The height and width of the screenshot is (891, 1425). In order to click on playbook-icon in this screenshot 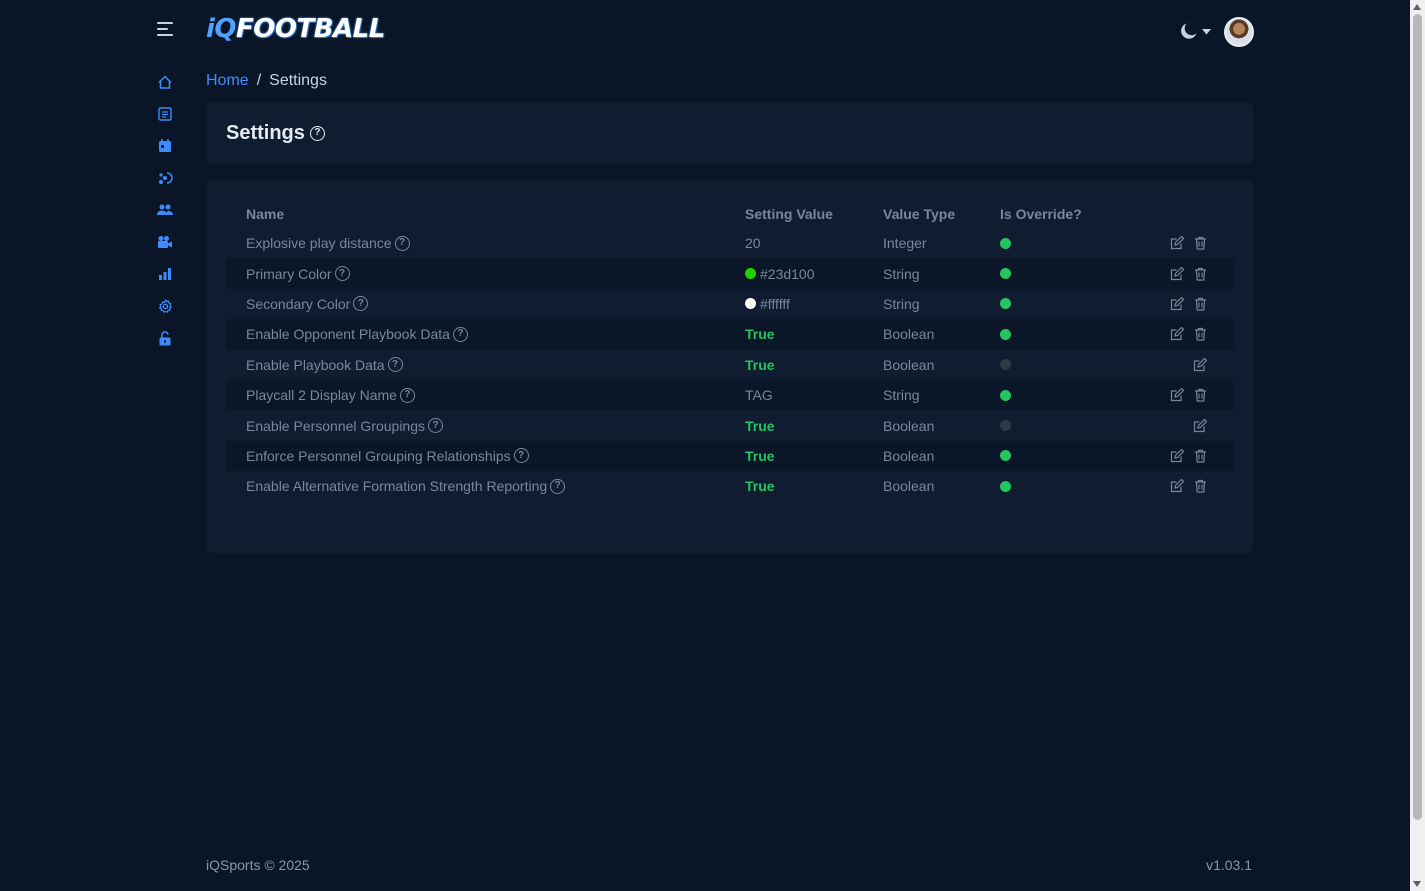, I will do `click(165, 114)`.